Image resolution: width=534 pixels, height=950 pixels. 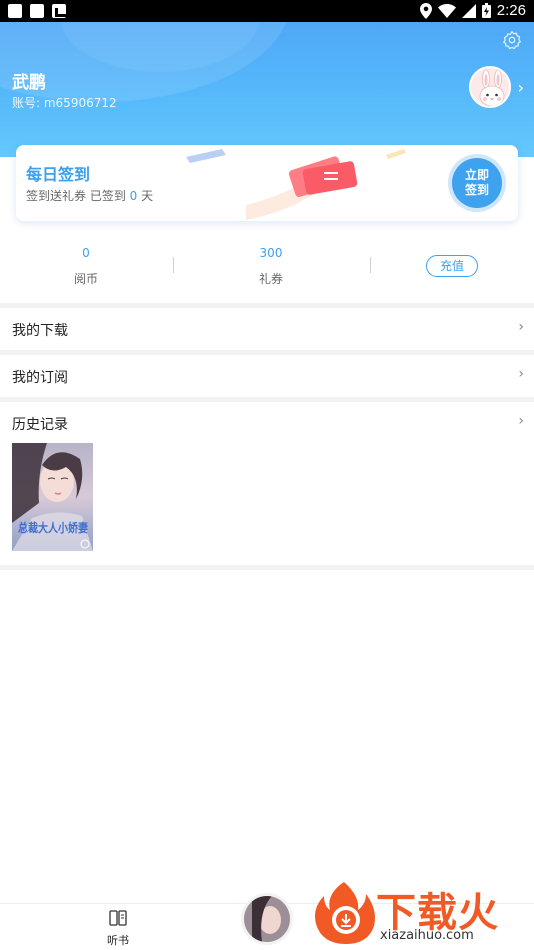 I want to click on coins-value: 0, so click(x=86, y=253).